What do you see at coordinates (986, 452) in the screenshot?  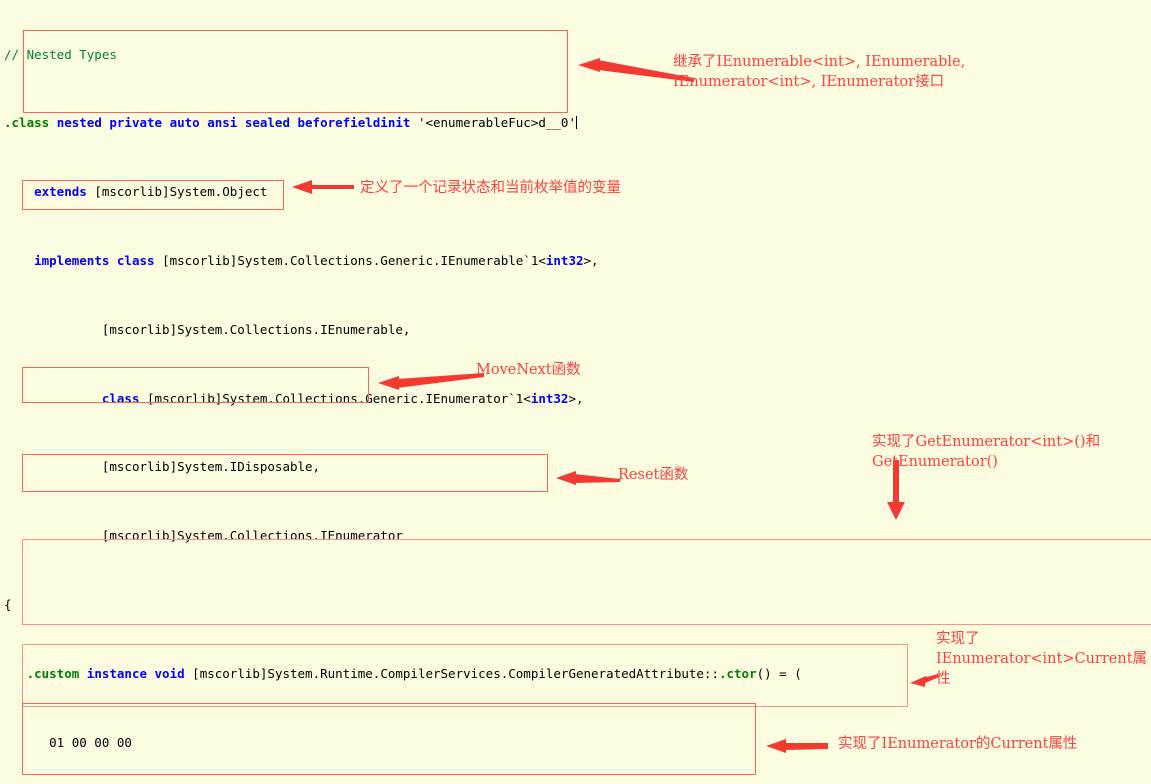 I see `annotation-getenumerator: 实现了GetEnumerator<int>()和 GetEnumerator()` at bounding box center [986, 452].